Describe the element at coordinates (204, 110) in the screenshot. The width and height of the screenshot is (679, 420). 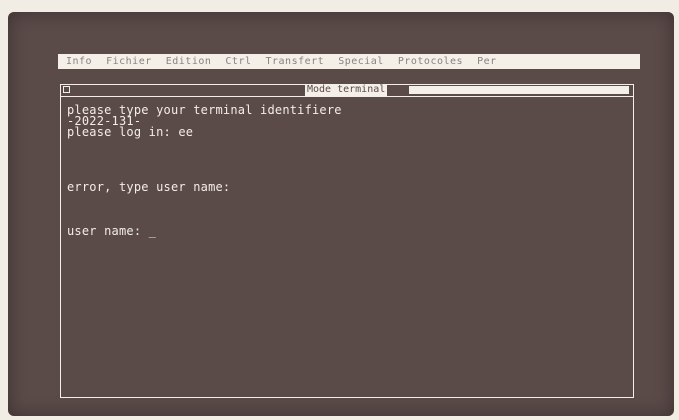
I see `terminal-line: please type your terminal identifiere` at that location.